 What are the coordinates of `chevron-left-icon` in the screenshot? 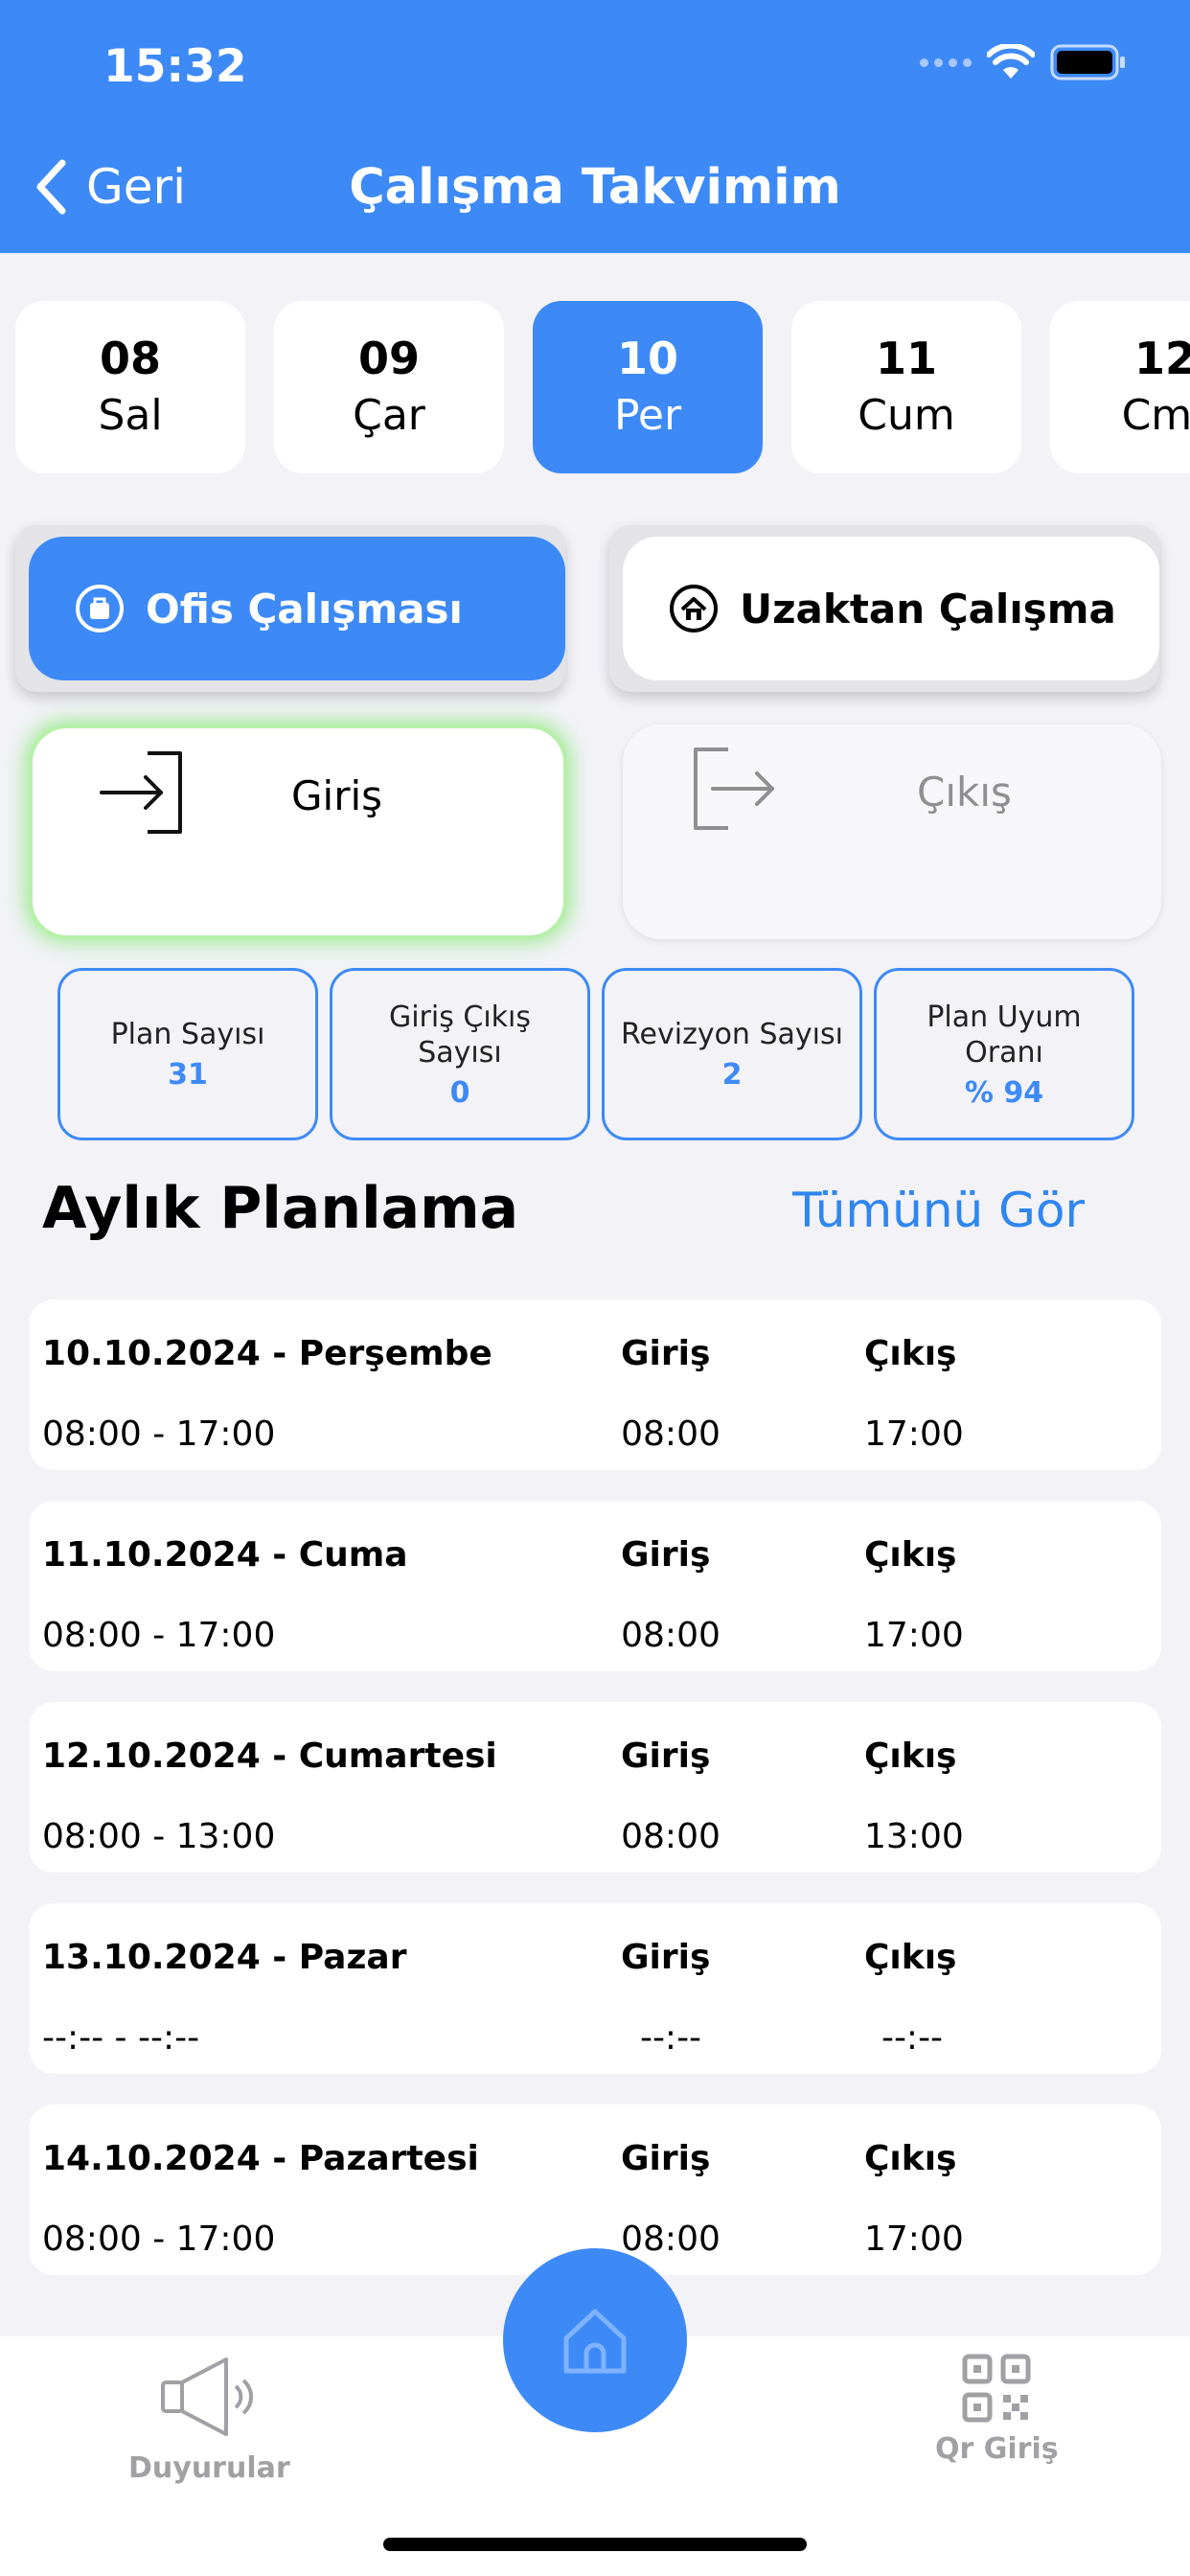 It's located at (51, 187).